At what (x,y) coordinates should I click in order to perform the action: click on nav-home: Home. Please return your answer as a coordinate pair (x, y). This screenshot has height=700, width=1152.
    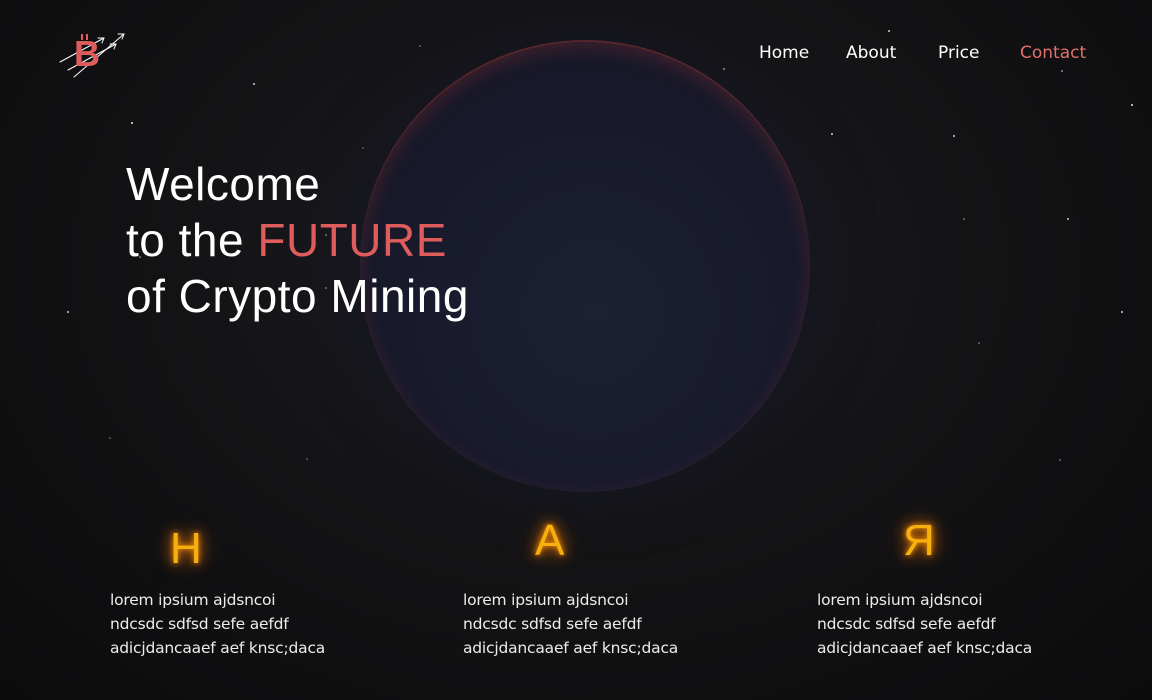
    Looking at the image, I should click on (784, 53).